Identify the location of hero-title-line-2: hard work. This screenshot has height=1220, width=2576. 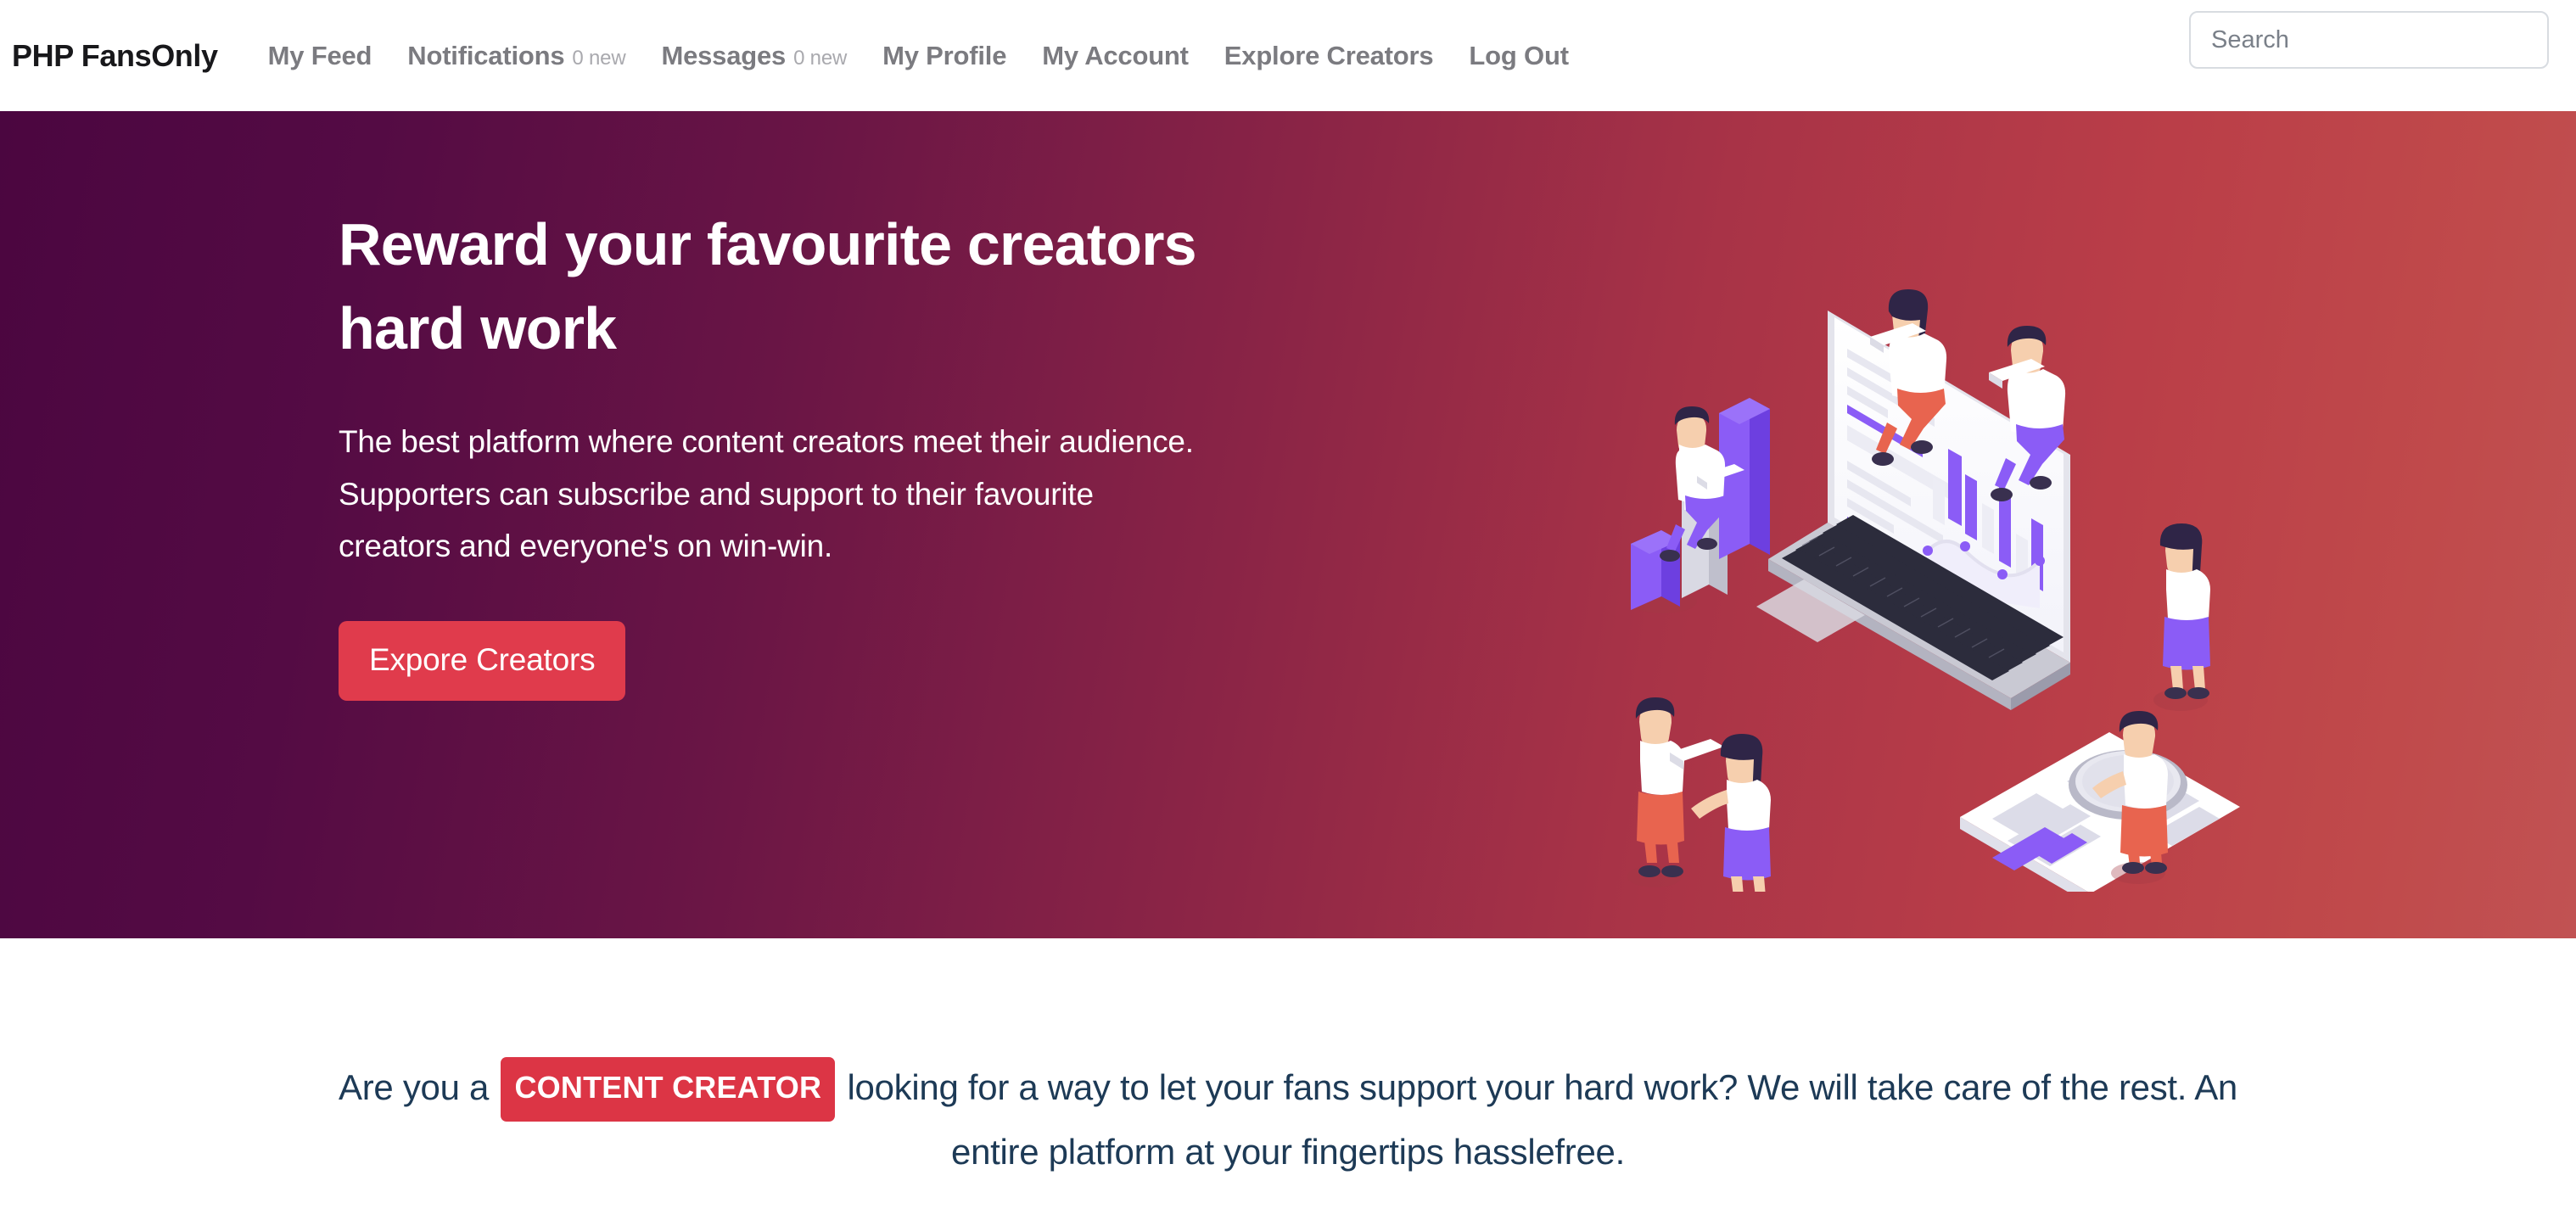
(478, 328).